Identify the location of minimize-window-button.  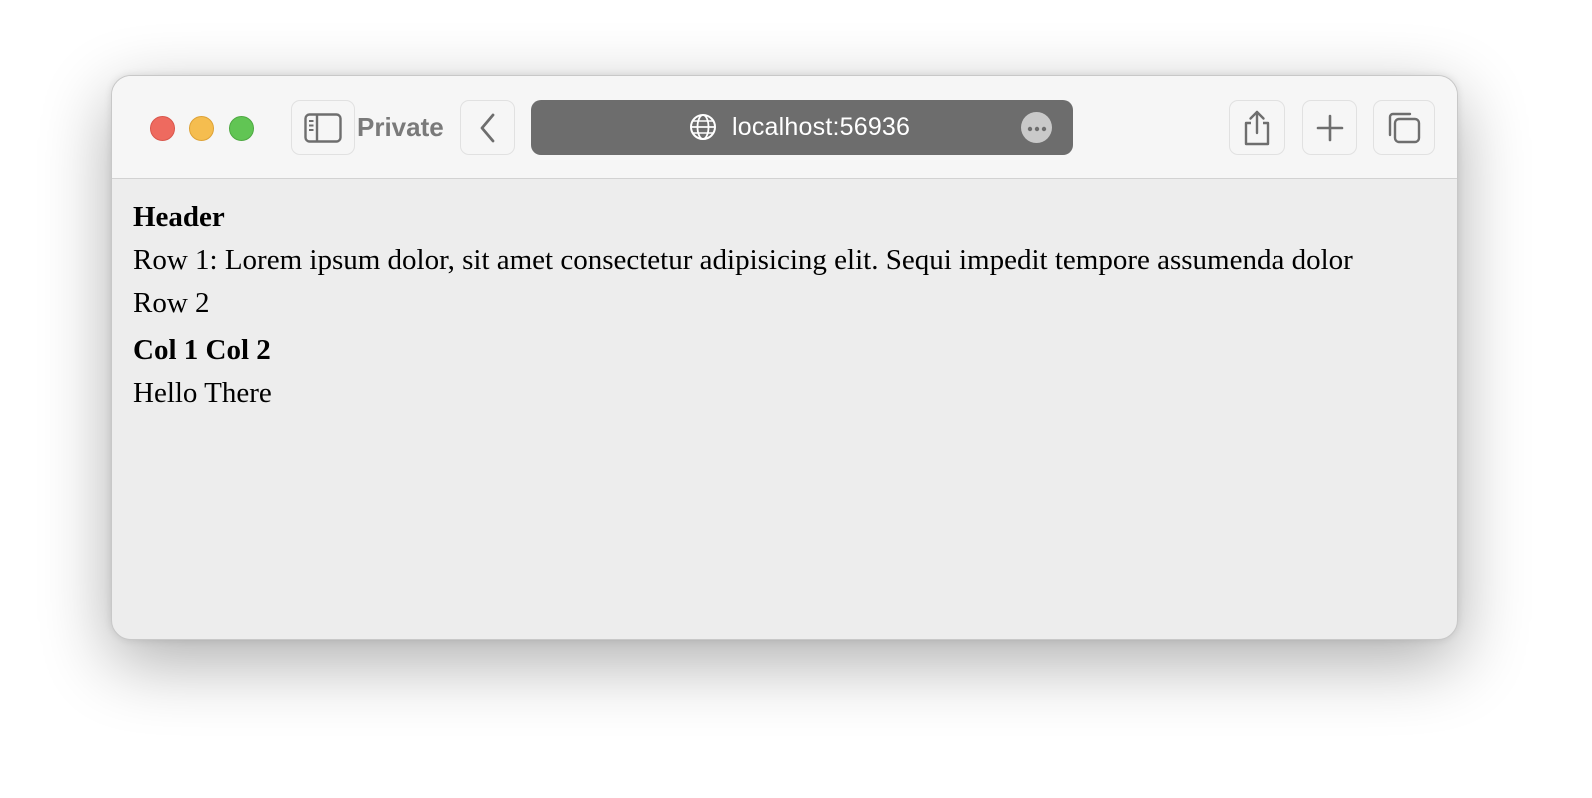
(201, 128).